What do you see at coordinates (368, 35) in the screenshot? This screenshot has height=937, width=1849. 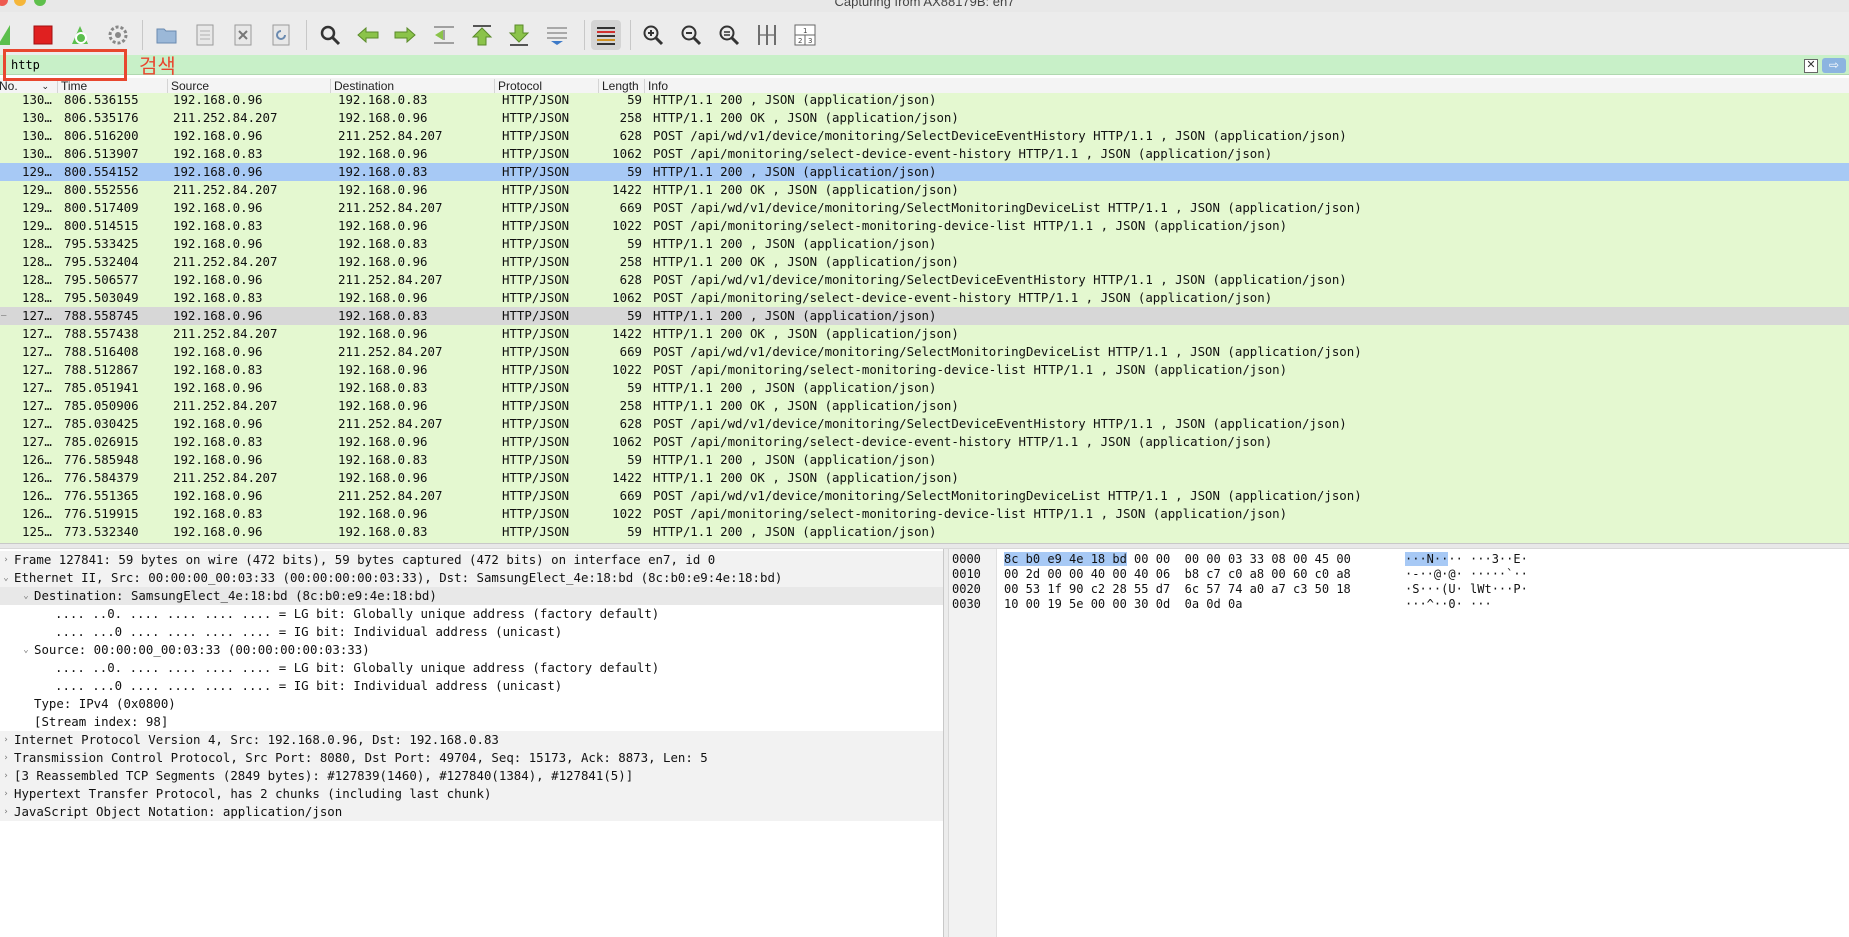 I see `go-back-icon` at bounding box center [368, 35].